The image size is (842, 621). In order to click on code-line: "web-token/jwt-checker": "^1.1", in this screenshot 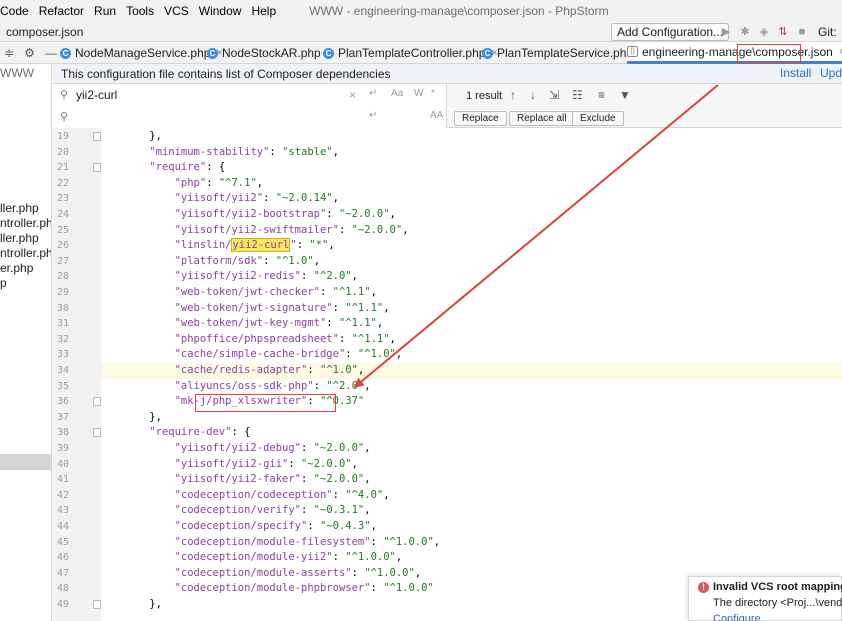, I will do `click(250, 293)`.